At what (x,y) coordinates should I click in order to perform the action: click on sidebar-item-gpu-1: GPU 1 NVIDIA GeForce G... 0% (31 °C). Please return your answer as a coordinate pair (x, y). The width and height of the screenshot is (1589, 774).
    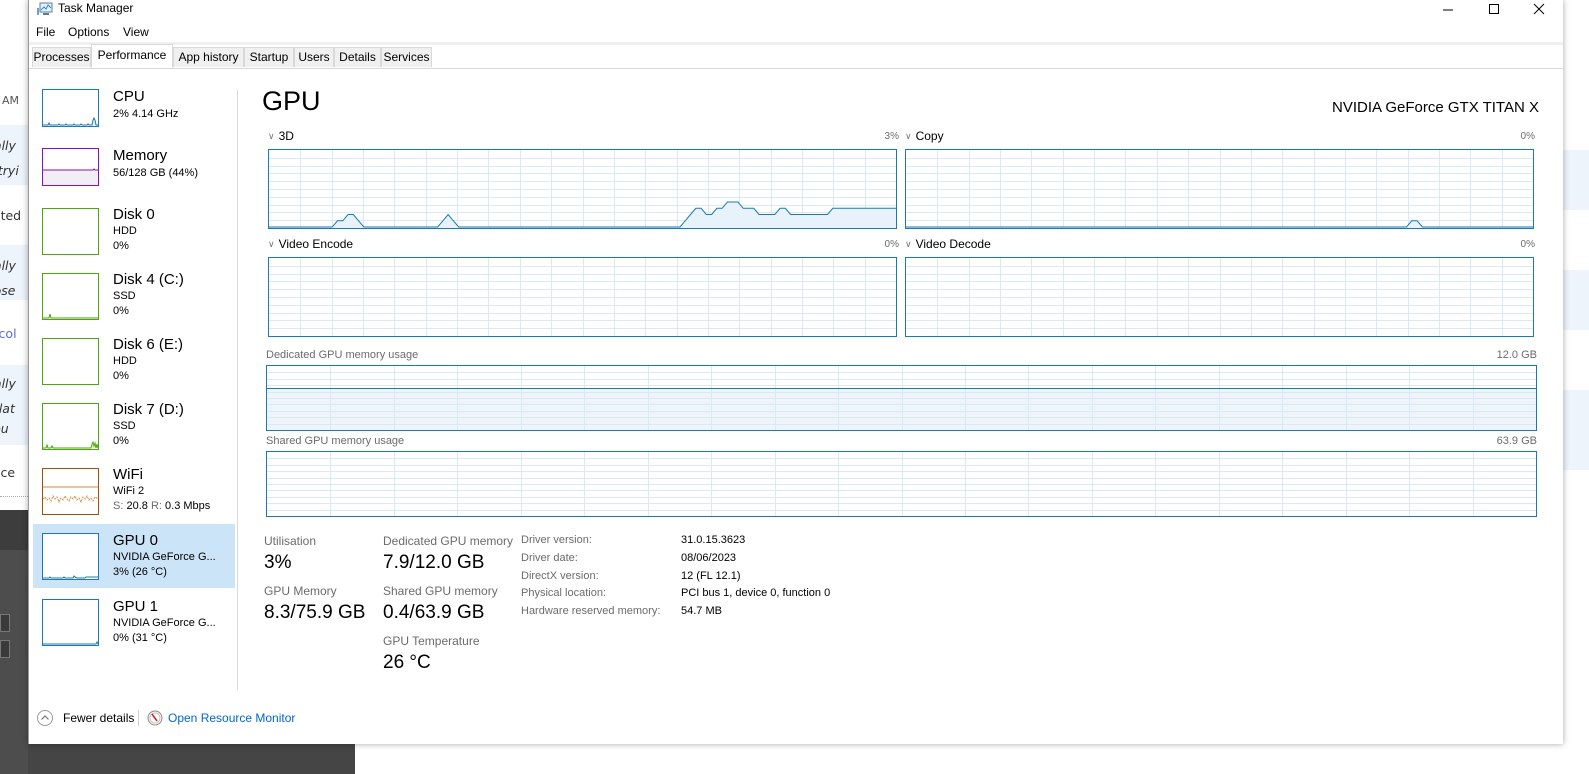
    Looking at the image, I should click on (134, 620).